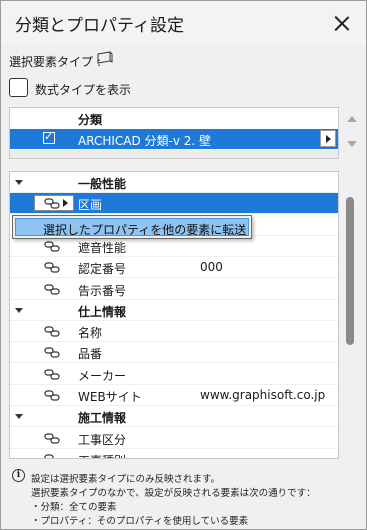 Image resolution: width=367 pixels, height=530 pixels. I want to click on selected-element-type-label: 選択要素タイプ :, so click(55, 62).